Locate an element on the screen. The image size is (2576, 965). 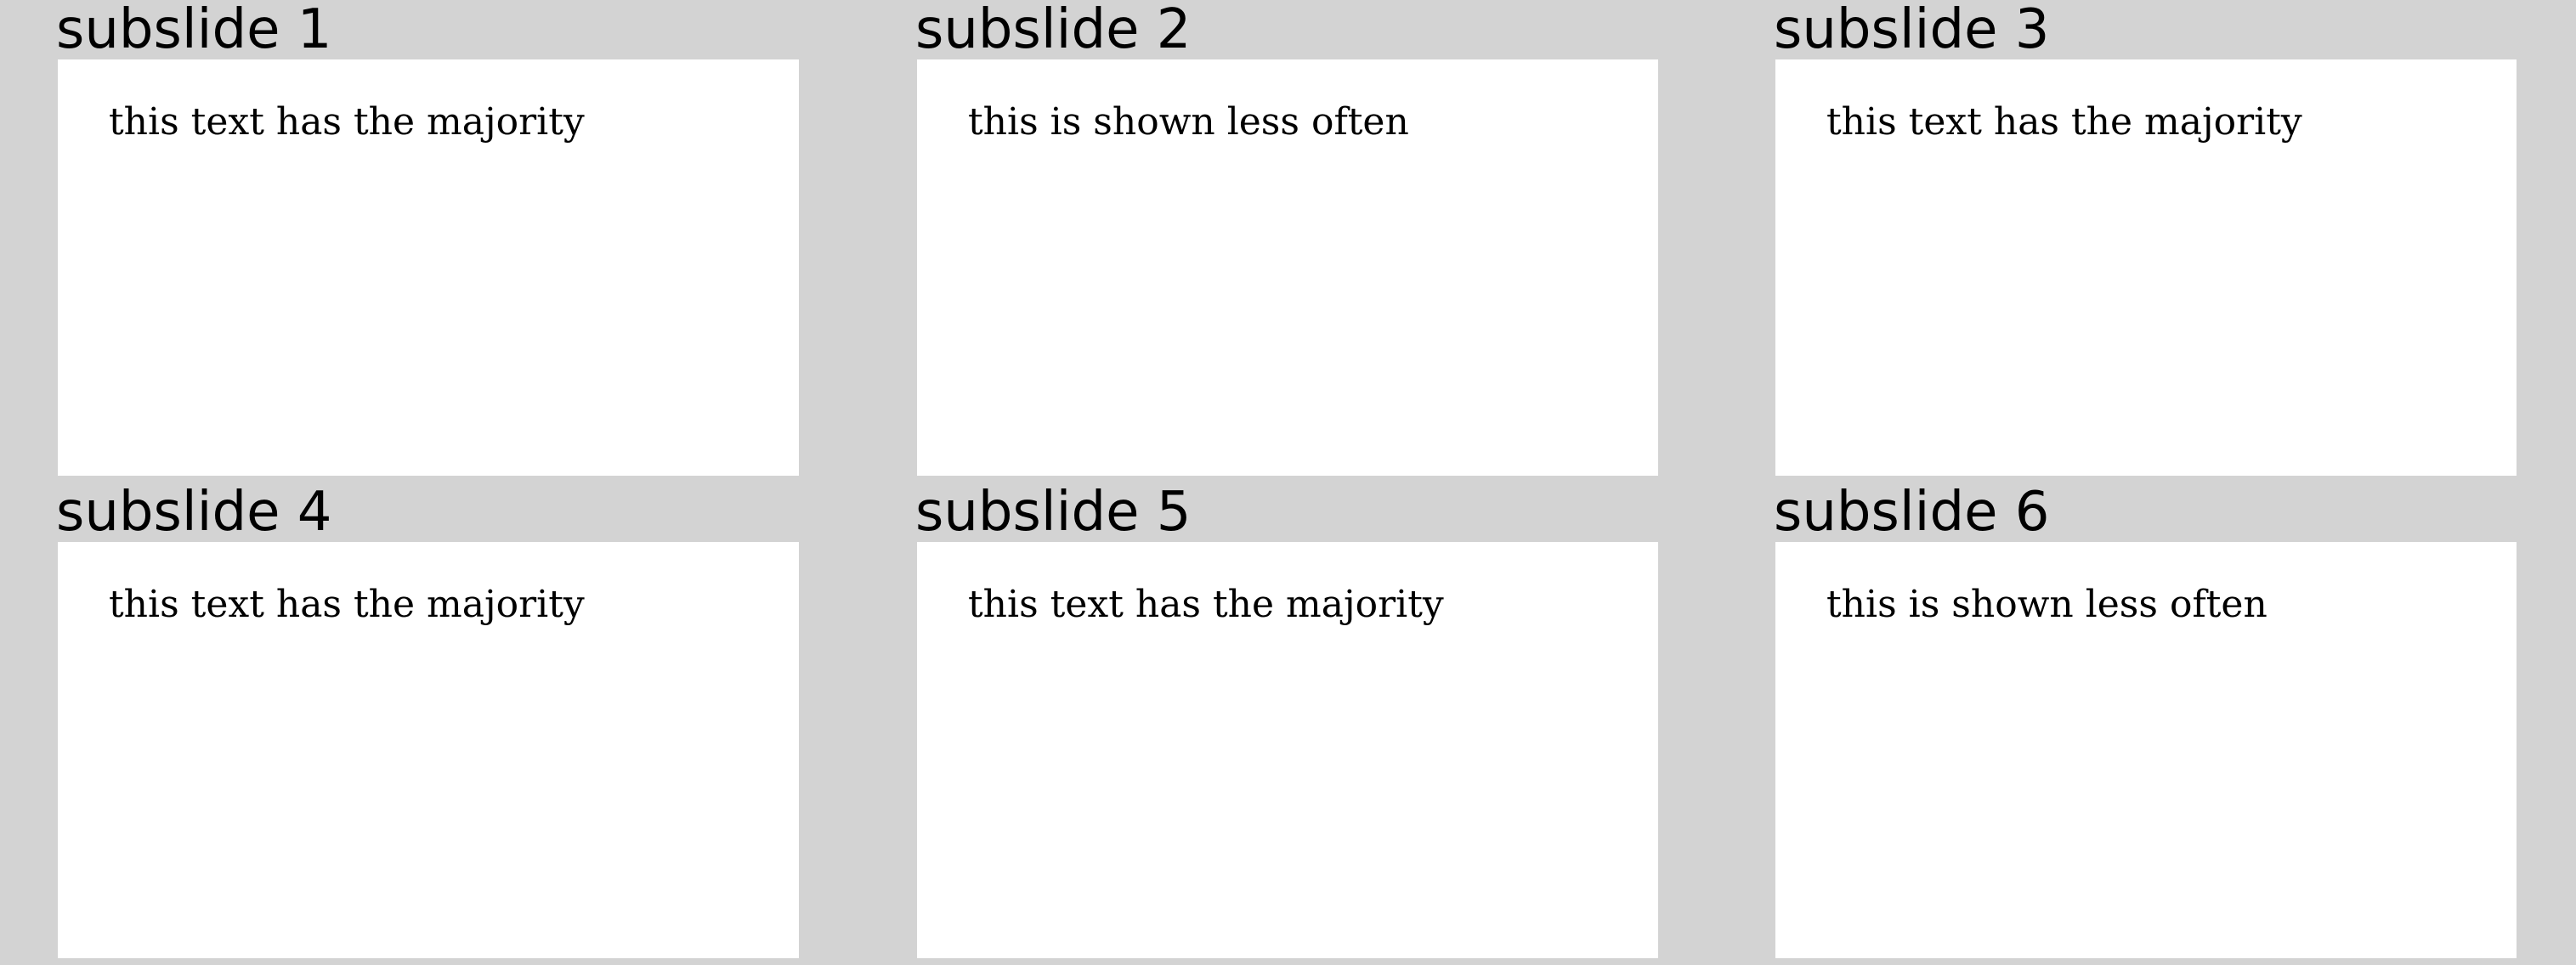
subslide-cell: subslide 1 this text has the majority is located at coordinates (427, 241).